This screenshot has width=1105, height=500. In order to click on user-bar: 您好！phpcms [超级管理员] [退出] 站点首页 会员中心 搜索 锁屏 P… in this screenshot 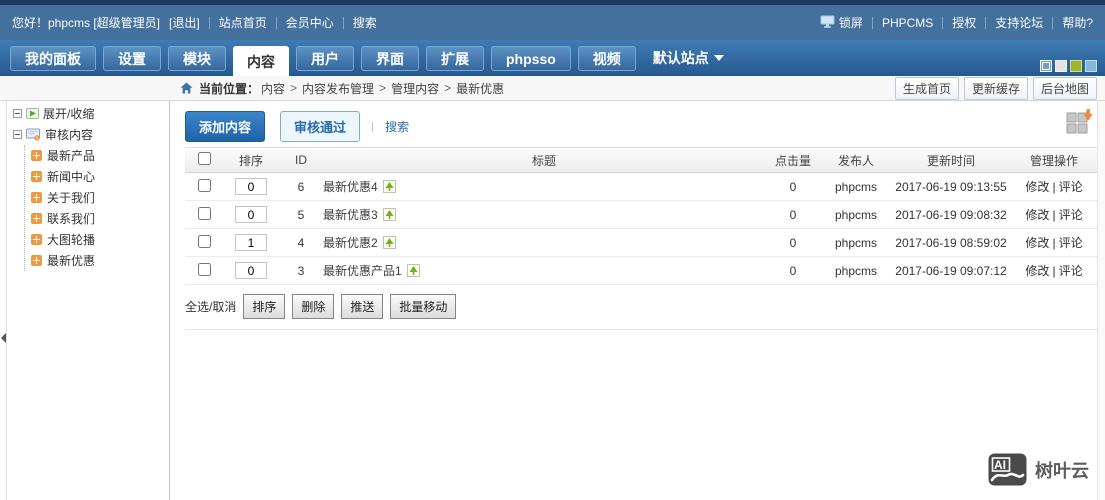, I will do `click(552, 22)`.